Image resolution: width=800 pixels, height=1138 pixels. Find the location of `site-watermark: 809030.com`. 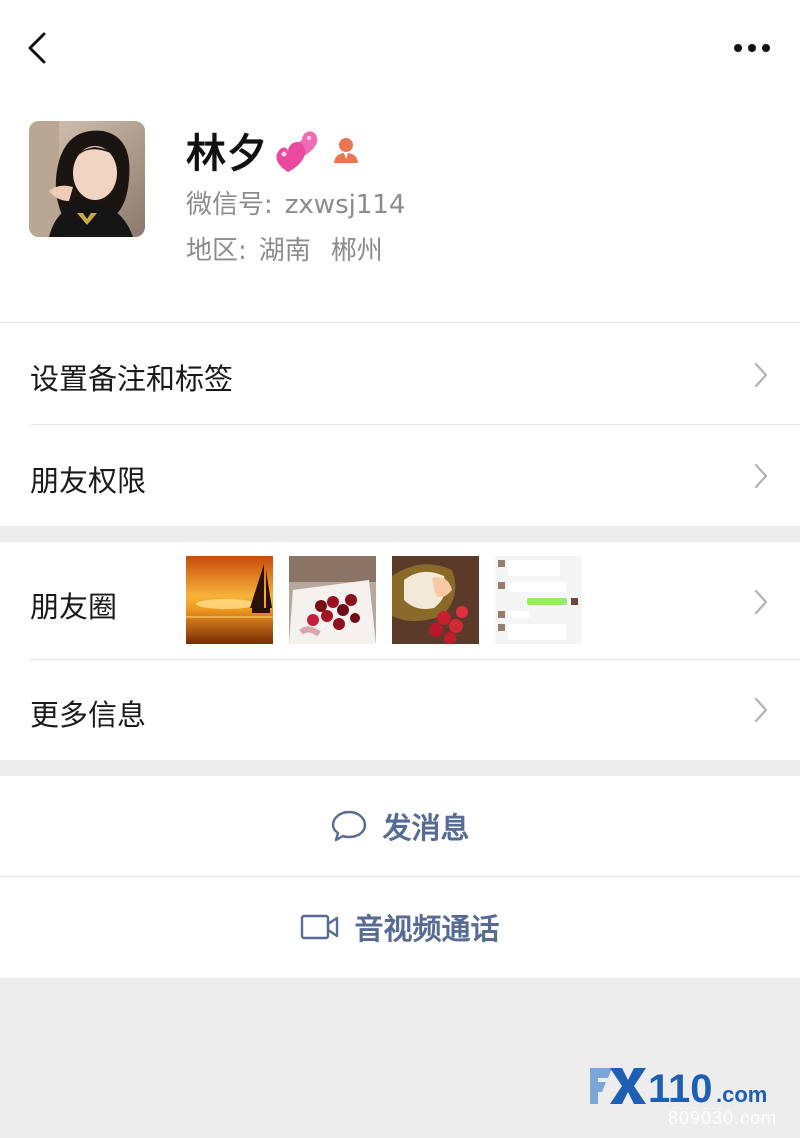

site-watermark: 809030.com is located at coordinates (723, 1118).